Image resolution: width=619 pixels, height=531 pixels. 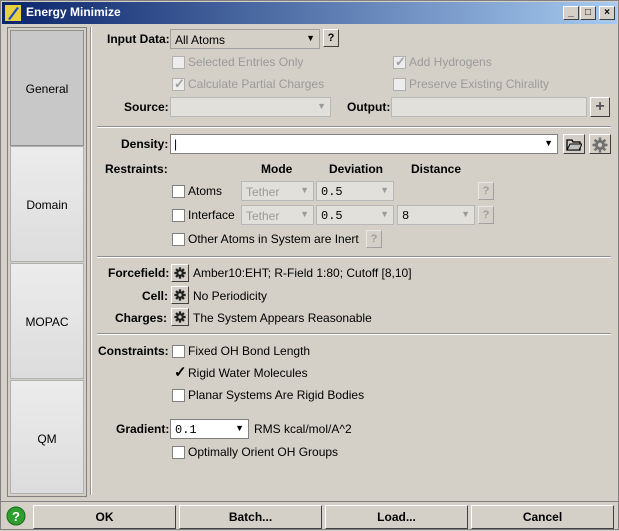 I want to click on interface-deviation-value: 0.5, so click(x=332, y=216).